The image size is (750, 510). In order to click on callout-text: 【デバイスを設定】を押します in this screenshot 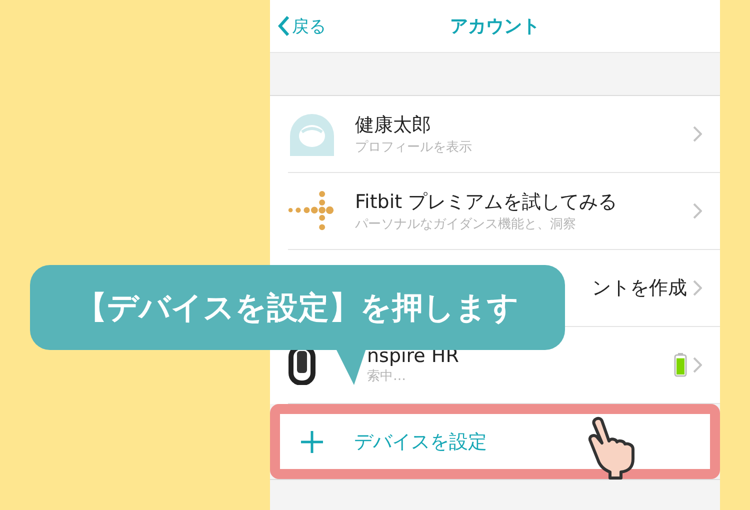, I will do `click(297, 308)`.